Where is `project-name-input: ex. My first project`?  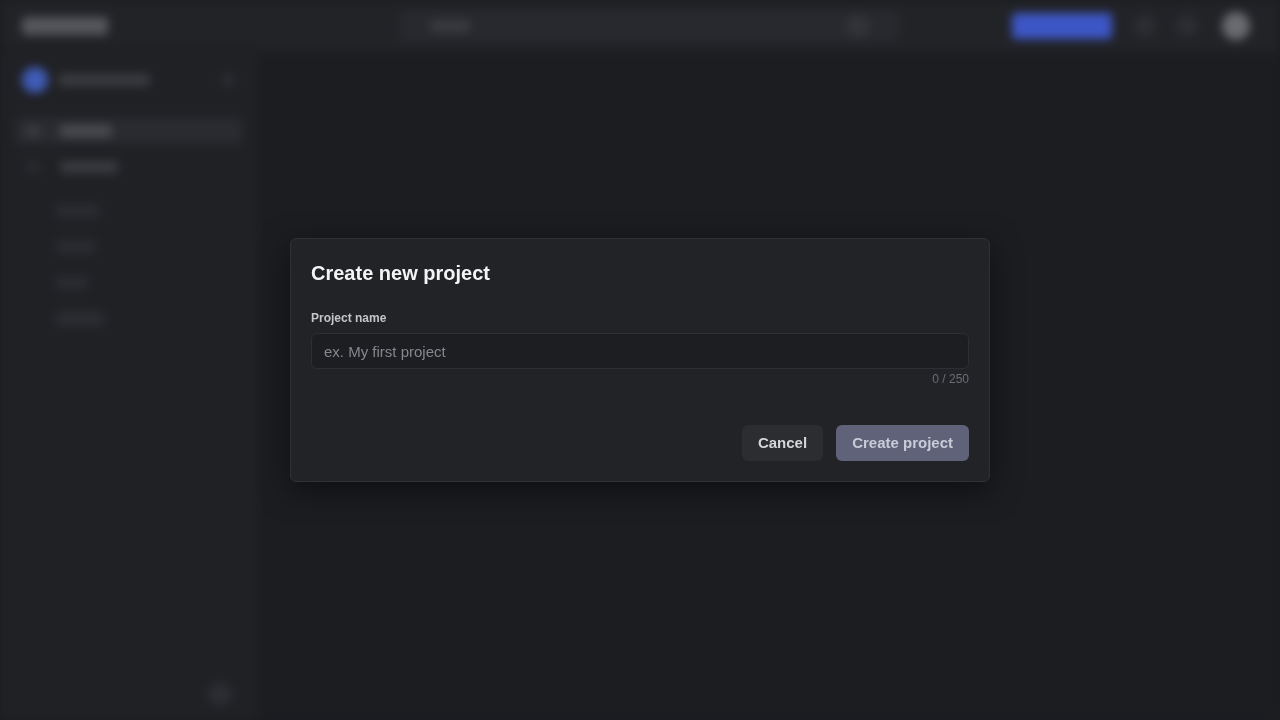
project-name-input: ex. My first project is located at coordinates (640, 351).